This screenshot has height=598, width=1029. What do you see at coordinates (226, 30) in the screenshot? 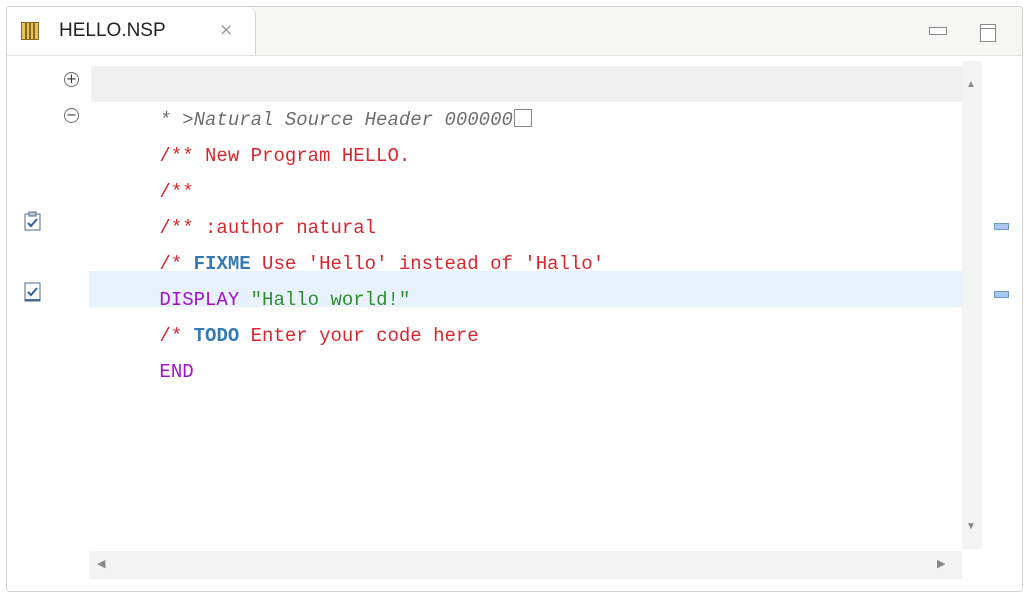
I see `close-icon: ⨯` at bounding box center [226, 30].